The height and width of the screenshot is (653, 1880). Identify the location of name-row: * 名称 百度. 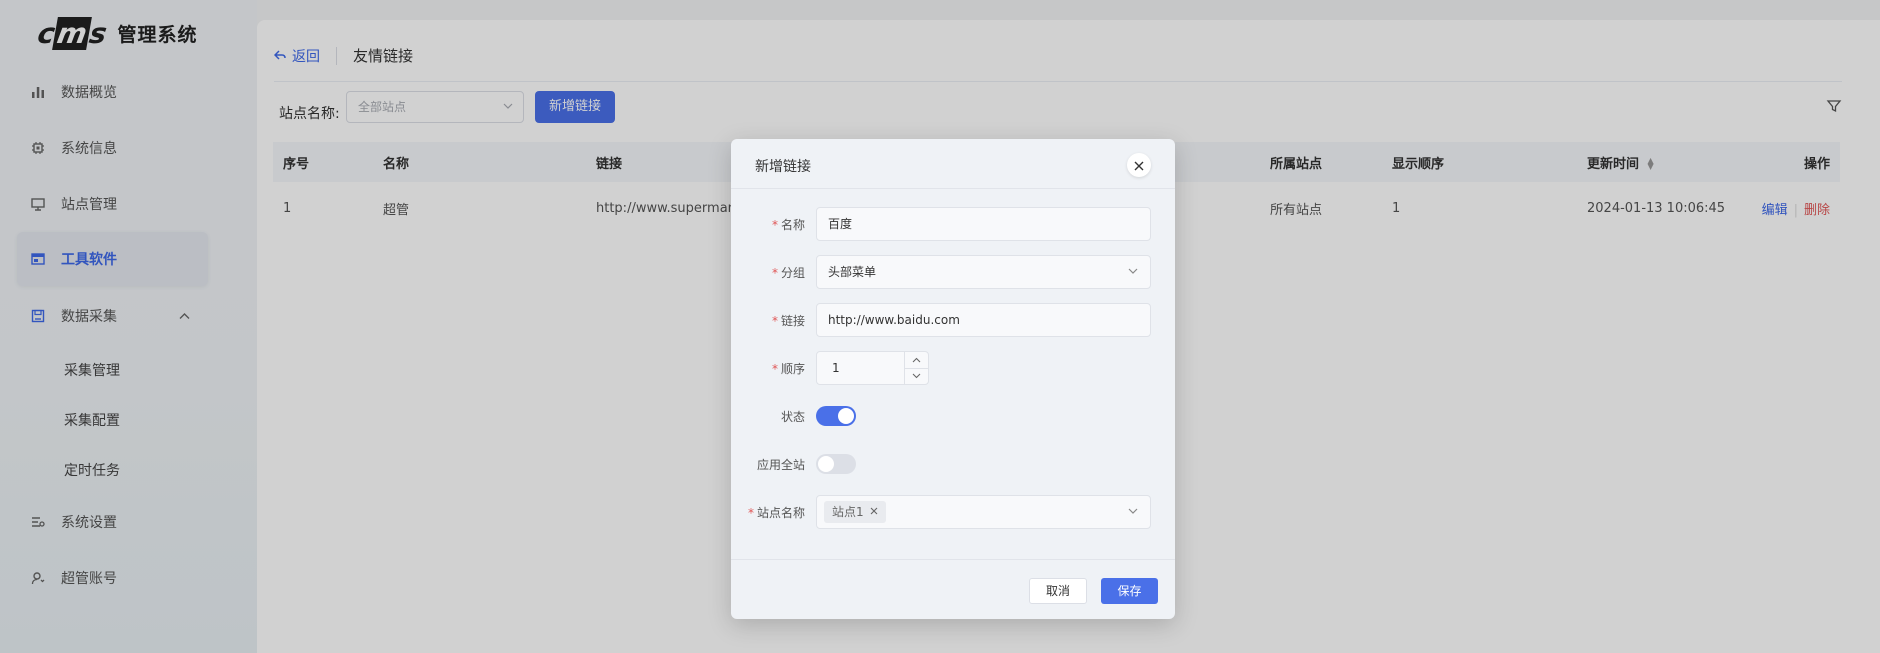
(953, 224).